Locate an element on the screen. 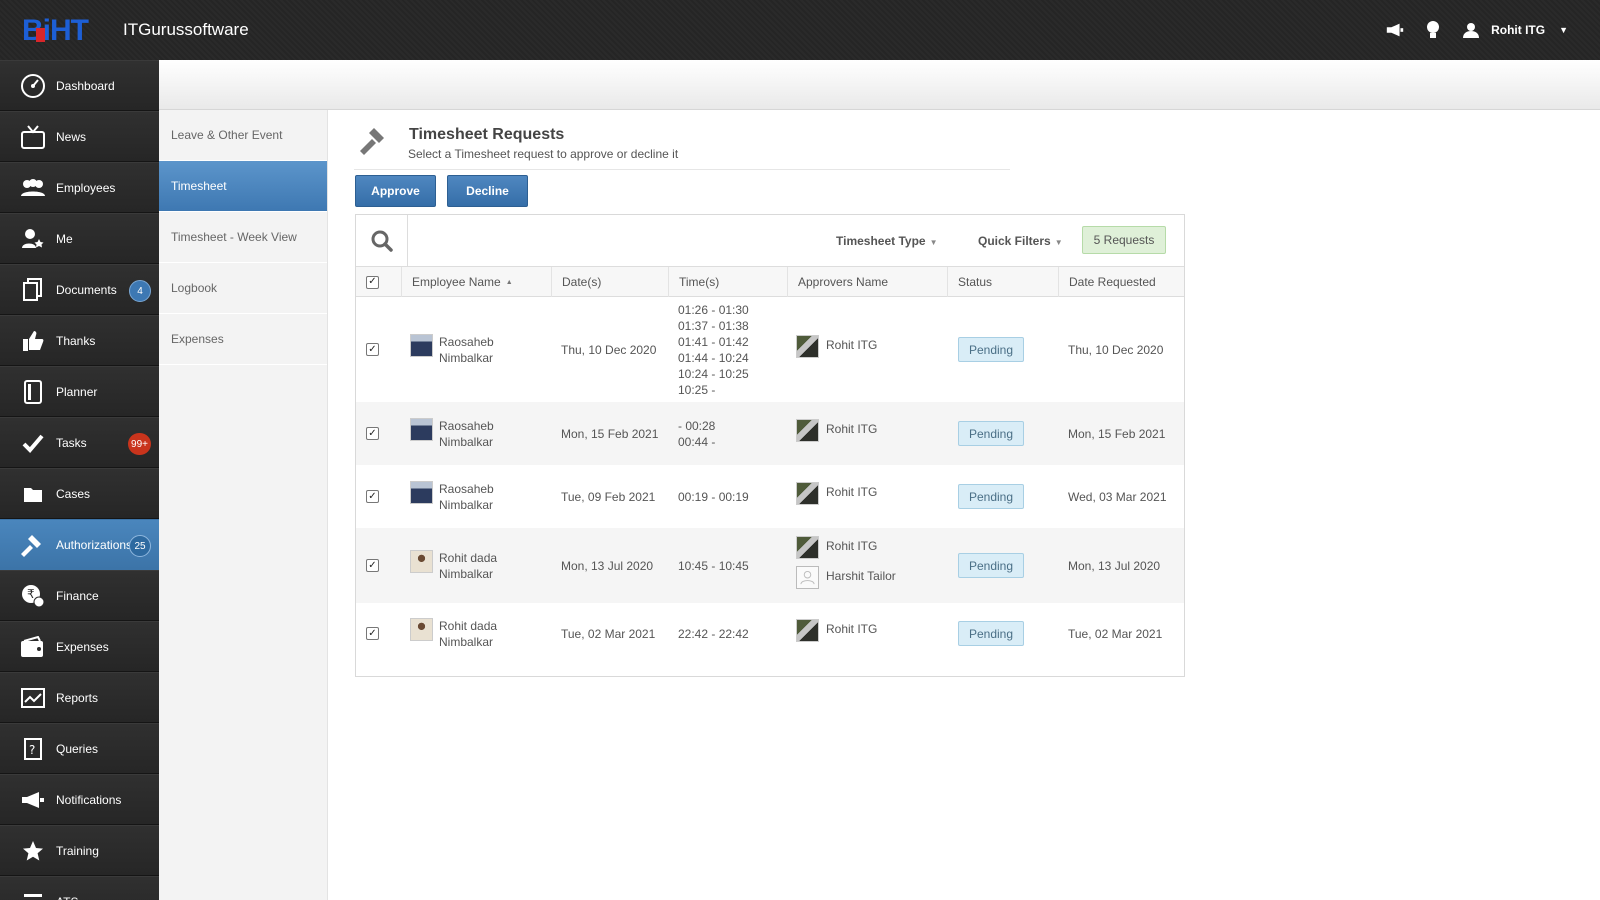 This screenshot has height=900, width=1600. approver-name: Rohit ITG is located at coordinates (852, 546).